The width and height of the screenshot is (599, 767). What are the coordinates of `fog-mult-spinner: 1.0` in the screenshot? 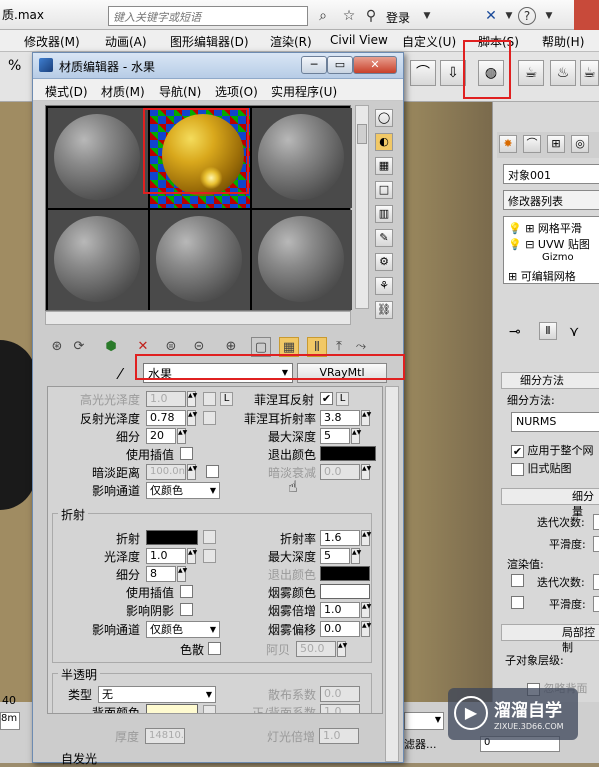 It's located at (340, 610).